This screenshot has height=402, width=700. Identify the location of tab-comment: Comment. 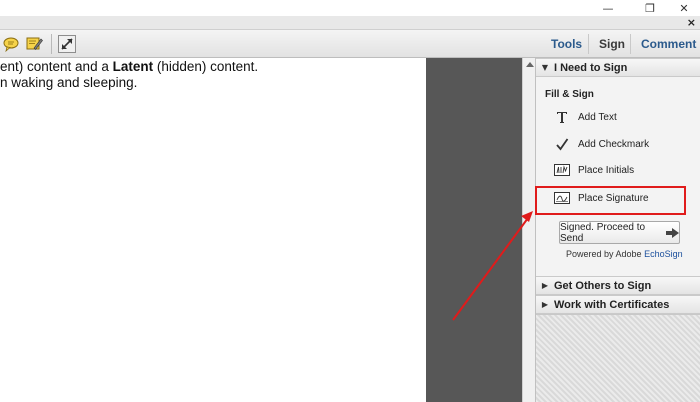
(668, 44).